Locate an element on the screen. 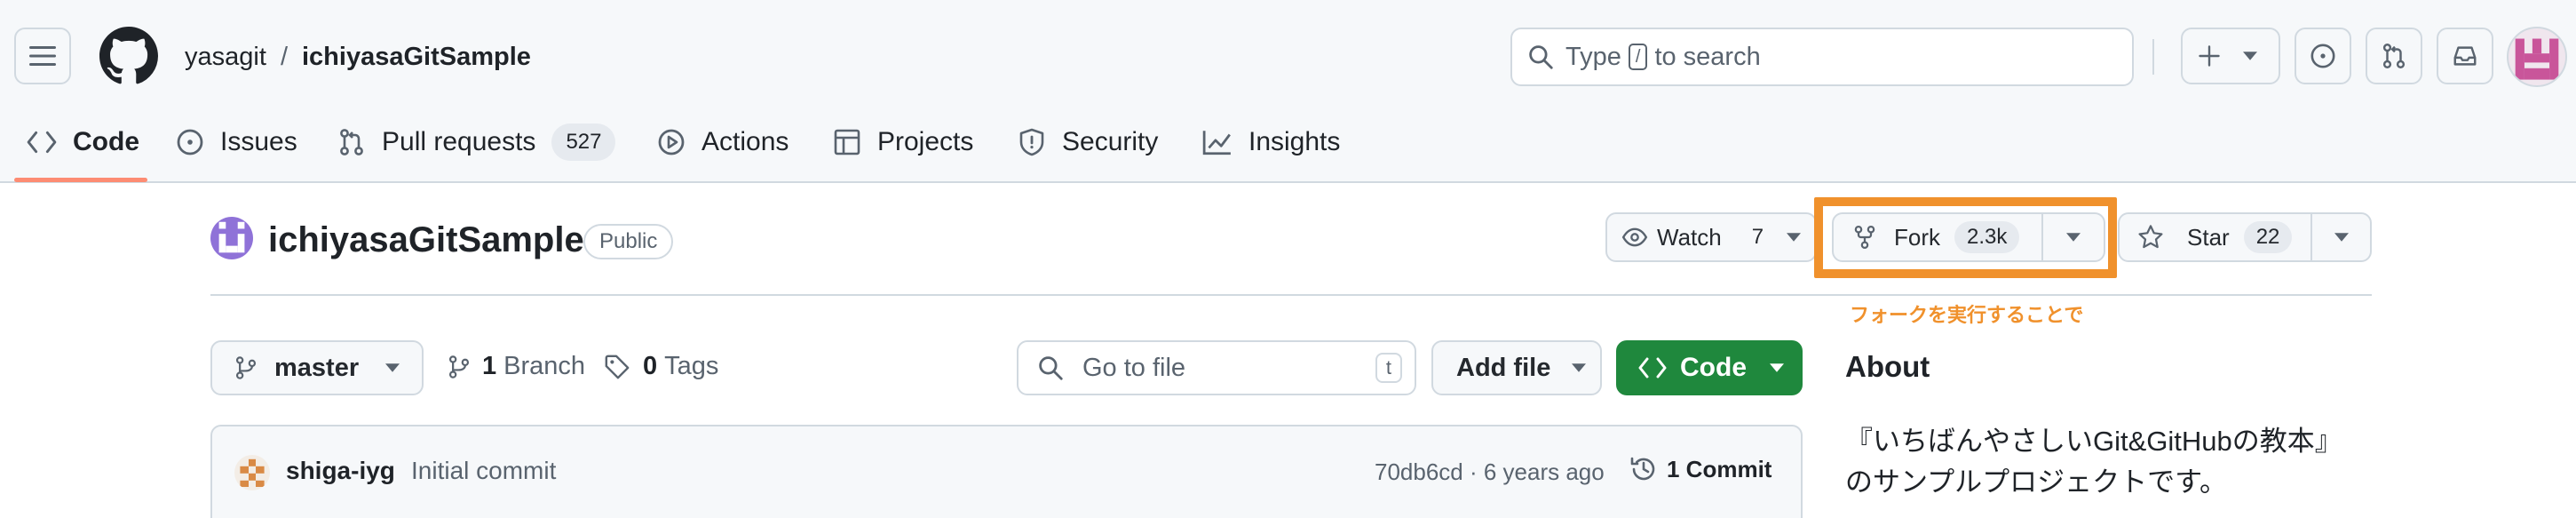  commit-count-label: 1 Commit is located at coordinates (1720, 469).